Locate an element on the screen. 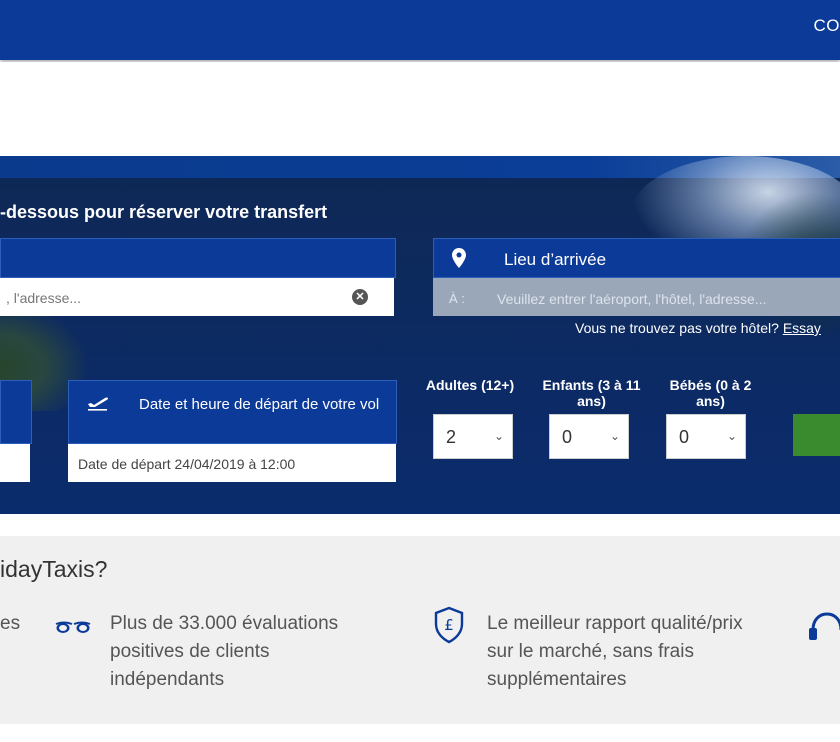  adults-label: Adultes (12+) is located at coordinates (470, 385).